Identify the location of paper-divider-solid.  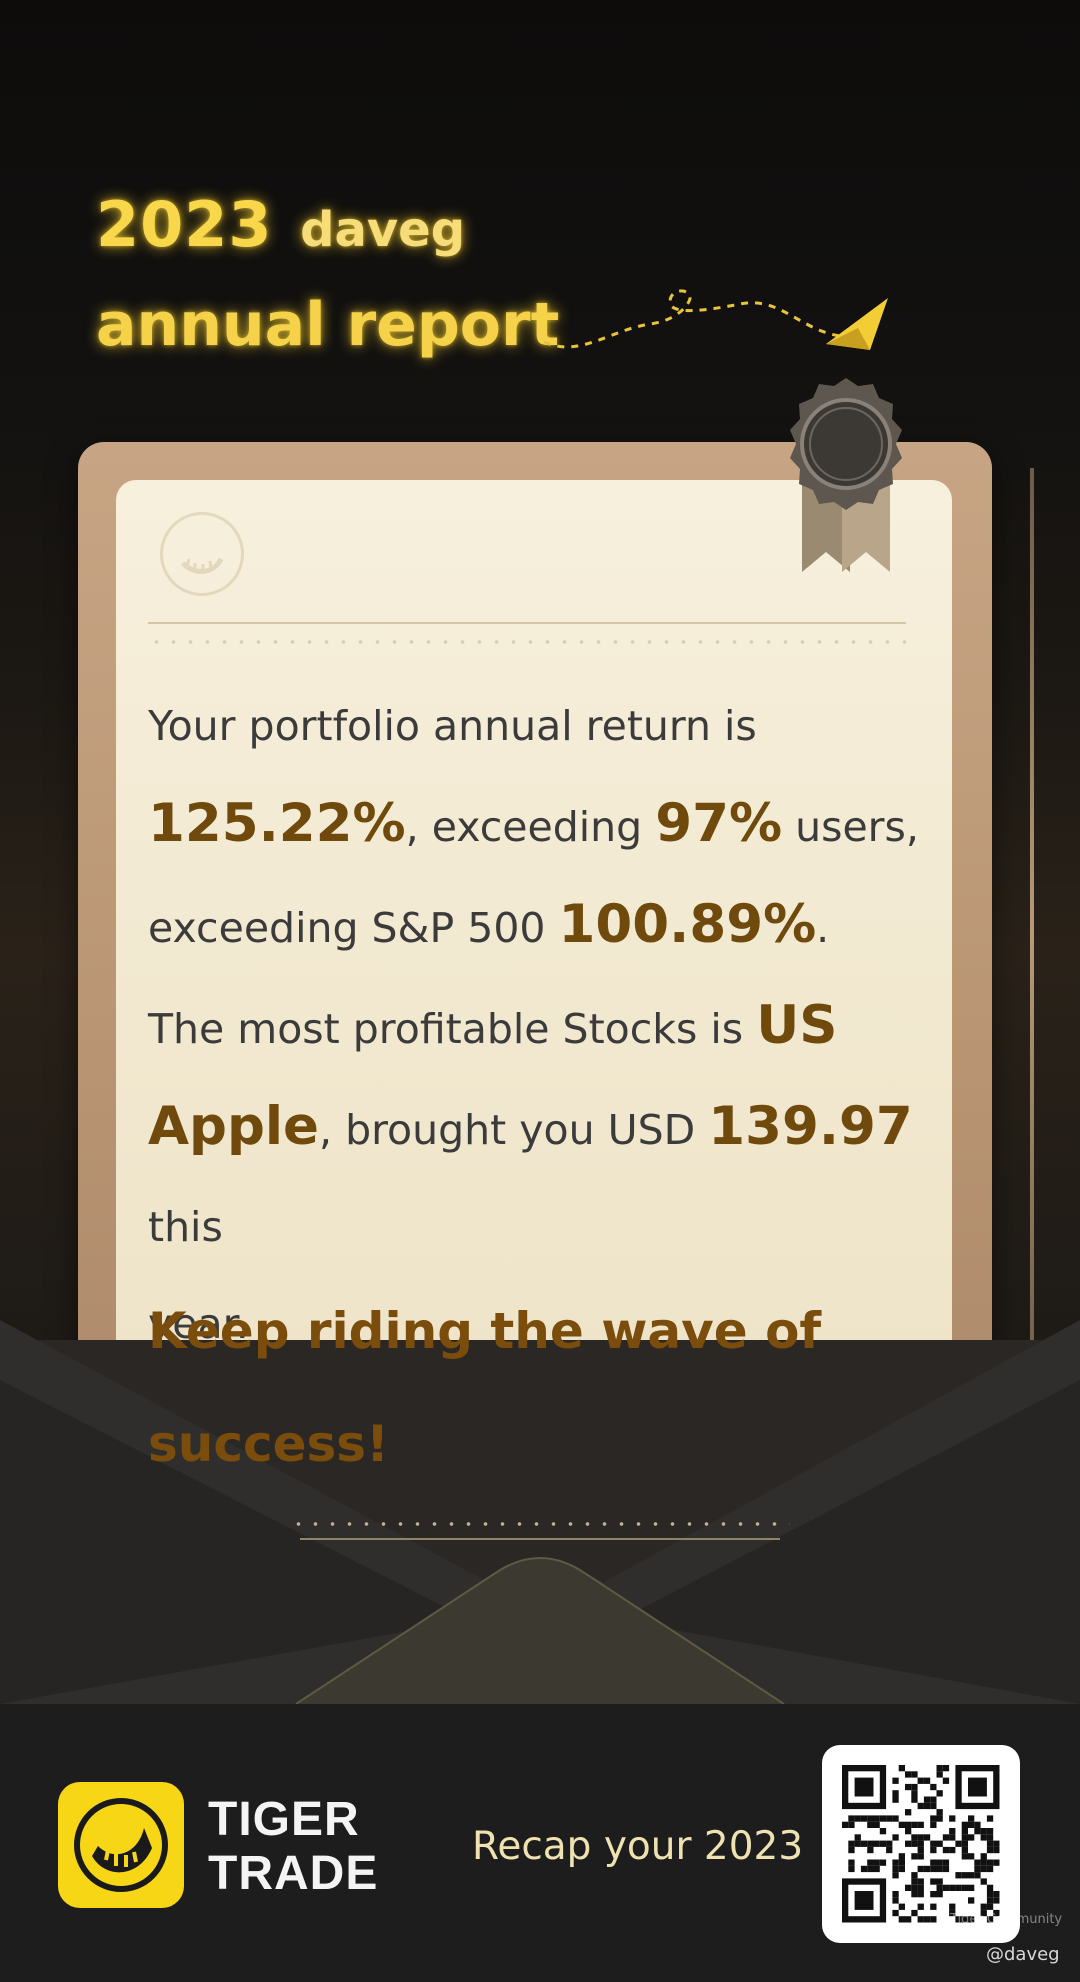
(527, 623).